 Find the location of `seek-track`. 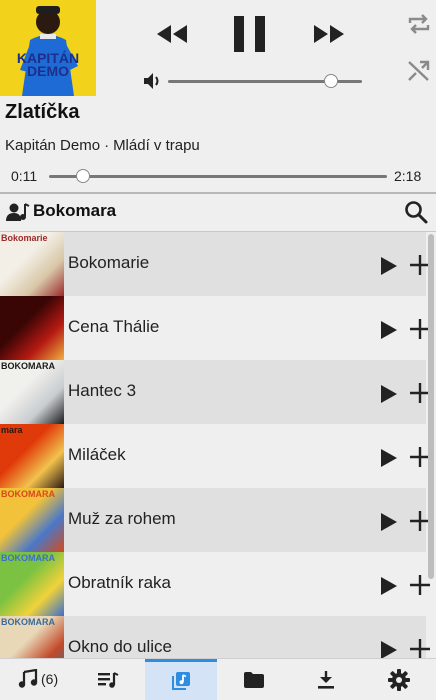

seek-track is located at coordinates (218, 176).